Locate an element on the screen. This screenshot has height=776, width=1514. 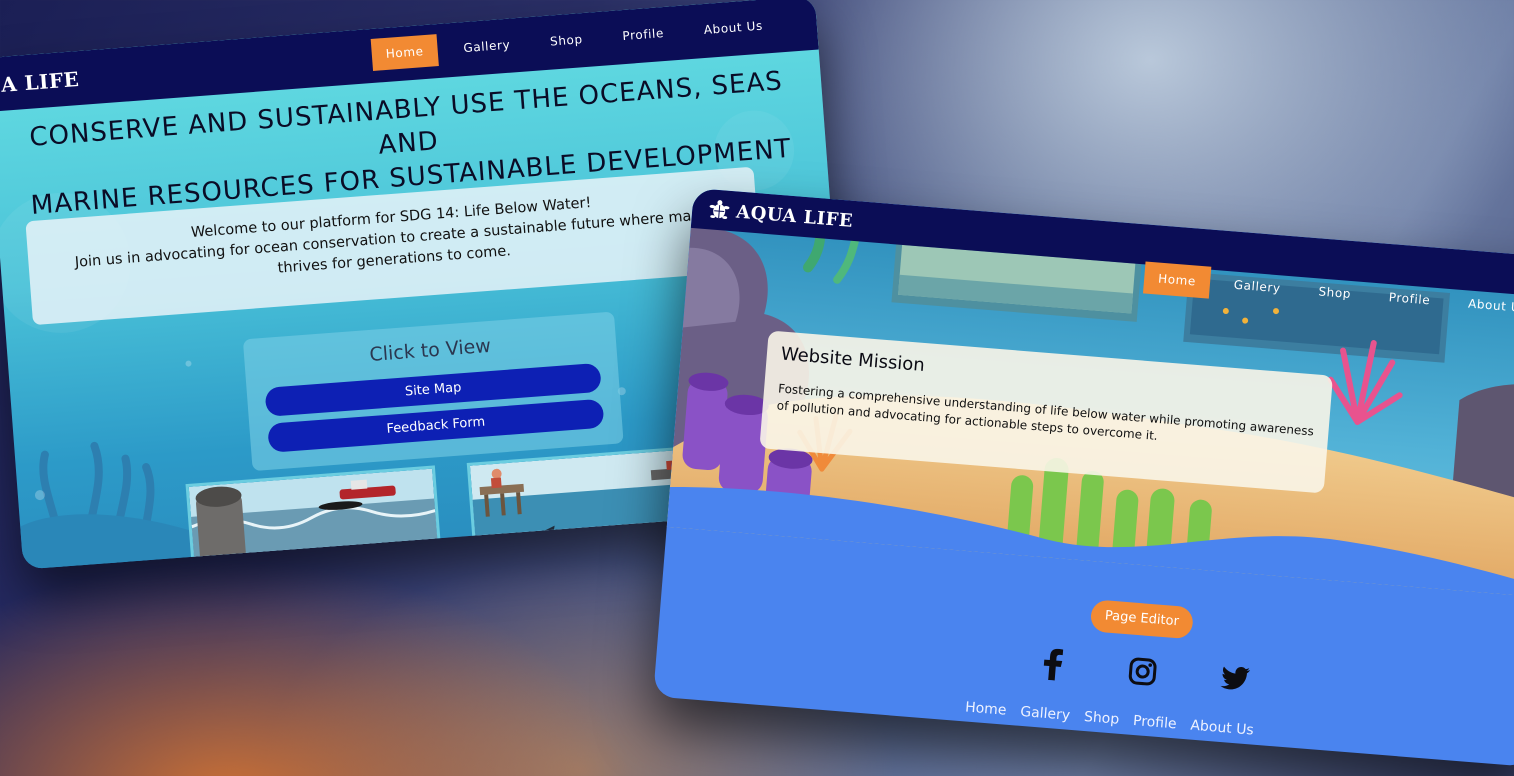
site-logo: AQUA LIFE is located at coordinates (780, 215).